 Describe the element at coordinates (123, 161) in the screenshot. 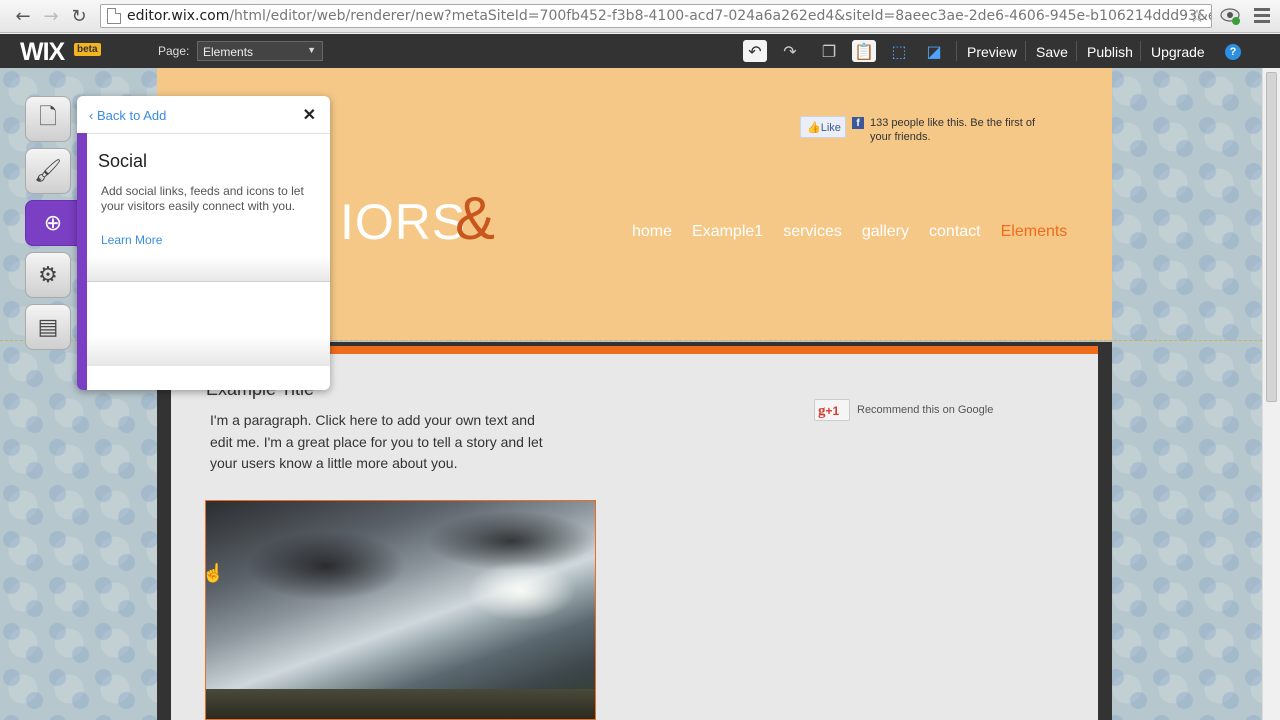

I see `panel-title: Social` at that location.